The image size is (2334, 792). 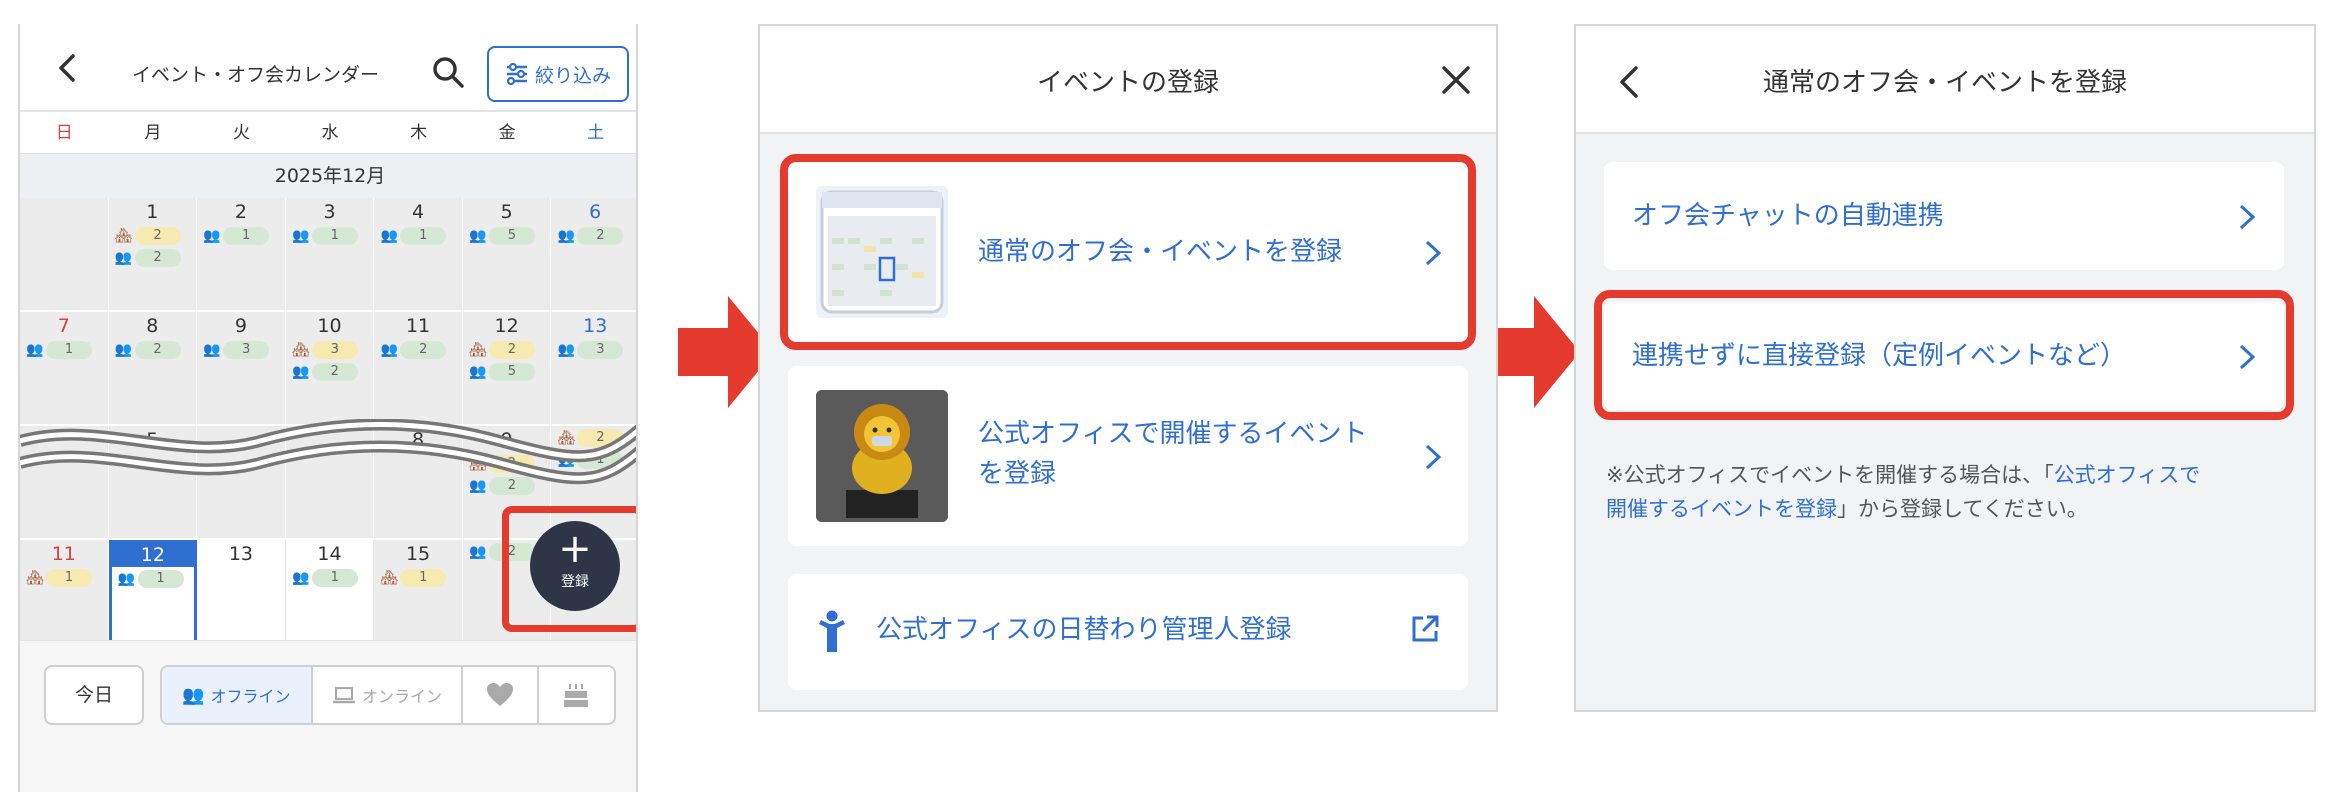 I want to click on register-title: 通常のオフ会・イベントを登録, so click(x=1944, y=83).